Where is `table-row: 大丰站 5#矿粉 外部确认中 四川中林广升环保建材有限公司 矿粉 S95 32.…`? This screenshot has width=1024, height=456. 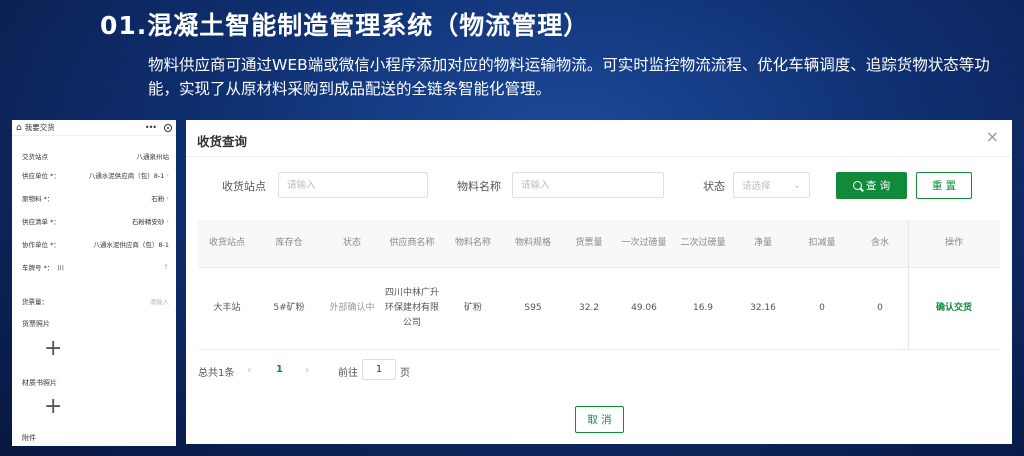
table-row: 大丰站 5#矿粉 外部确认中 四川中林广升环保建材有限公司 矿粉 S95 32.… is located at coordinates (599, 309).